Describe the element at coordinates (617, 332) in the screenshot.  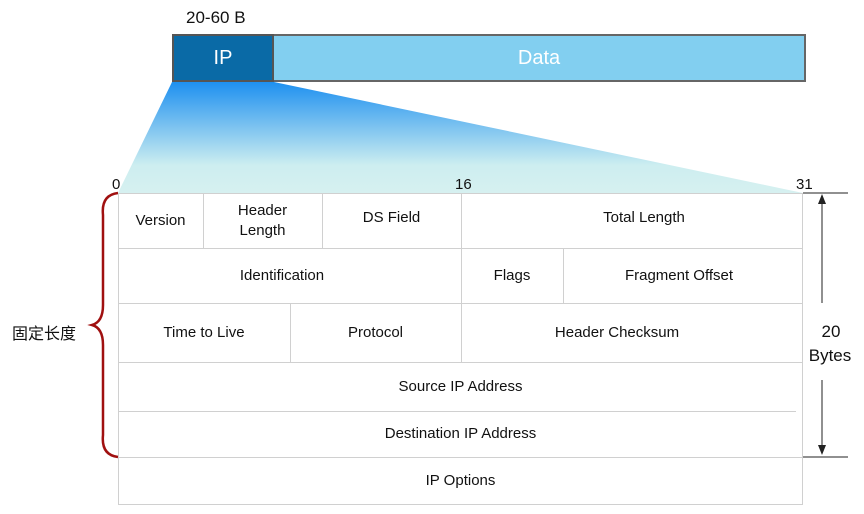
I see `field-header-checksum: Header Checksum` at that location.